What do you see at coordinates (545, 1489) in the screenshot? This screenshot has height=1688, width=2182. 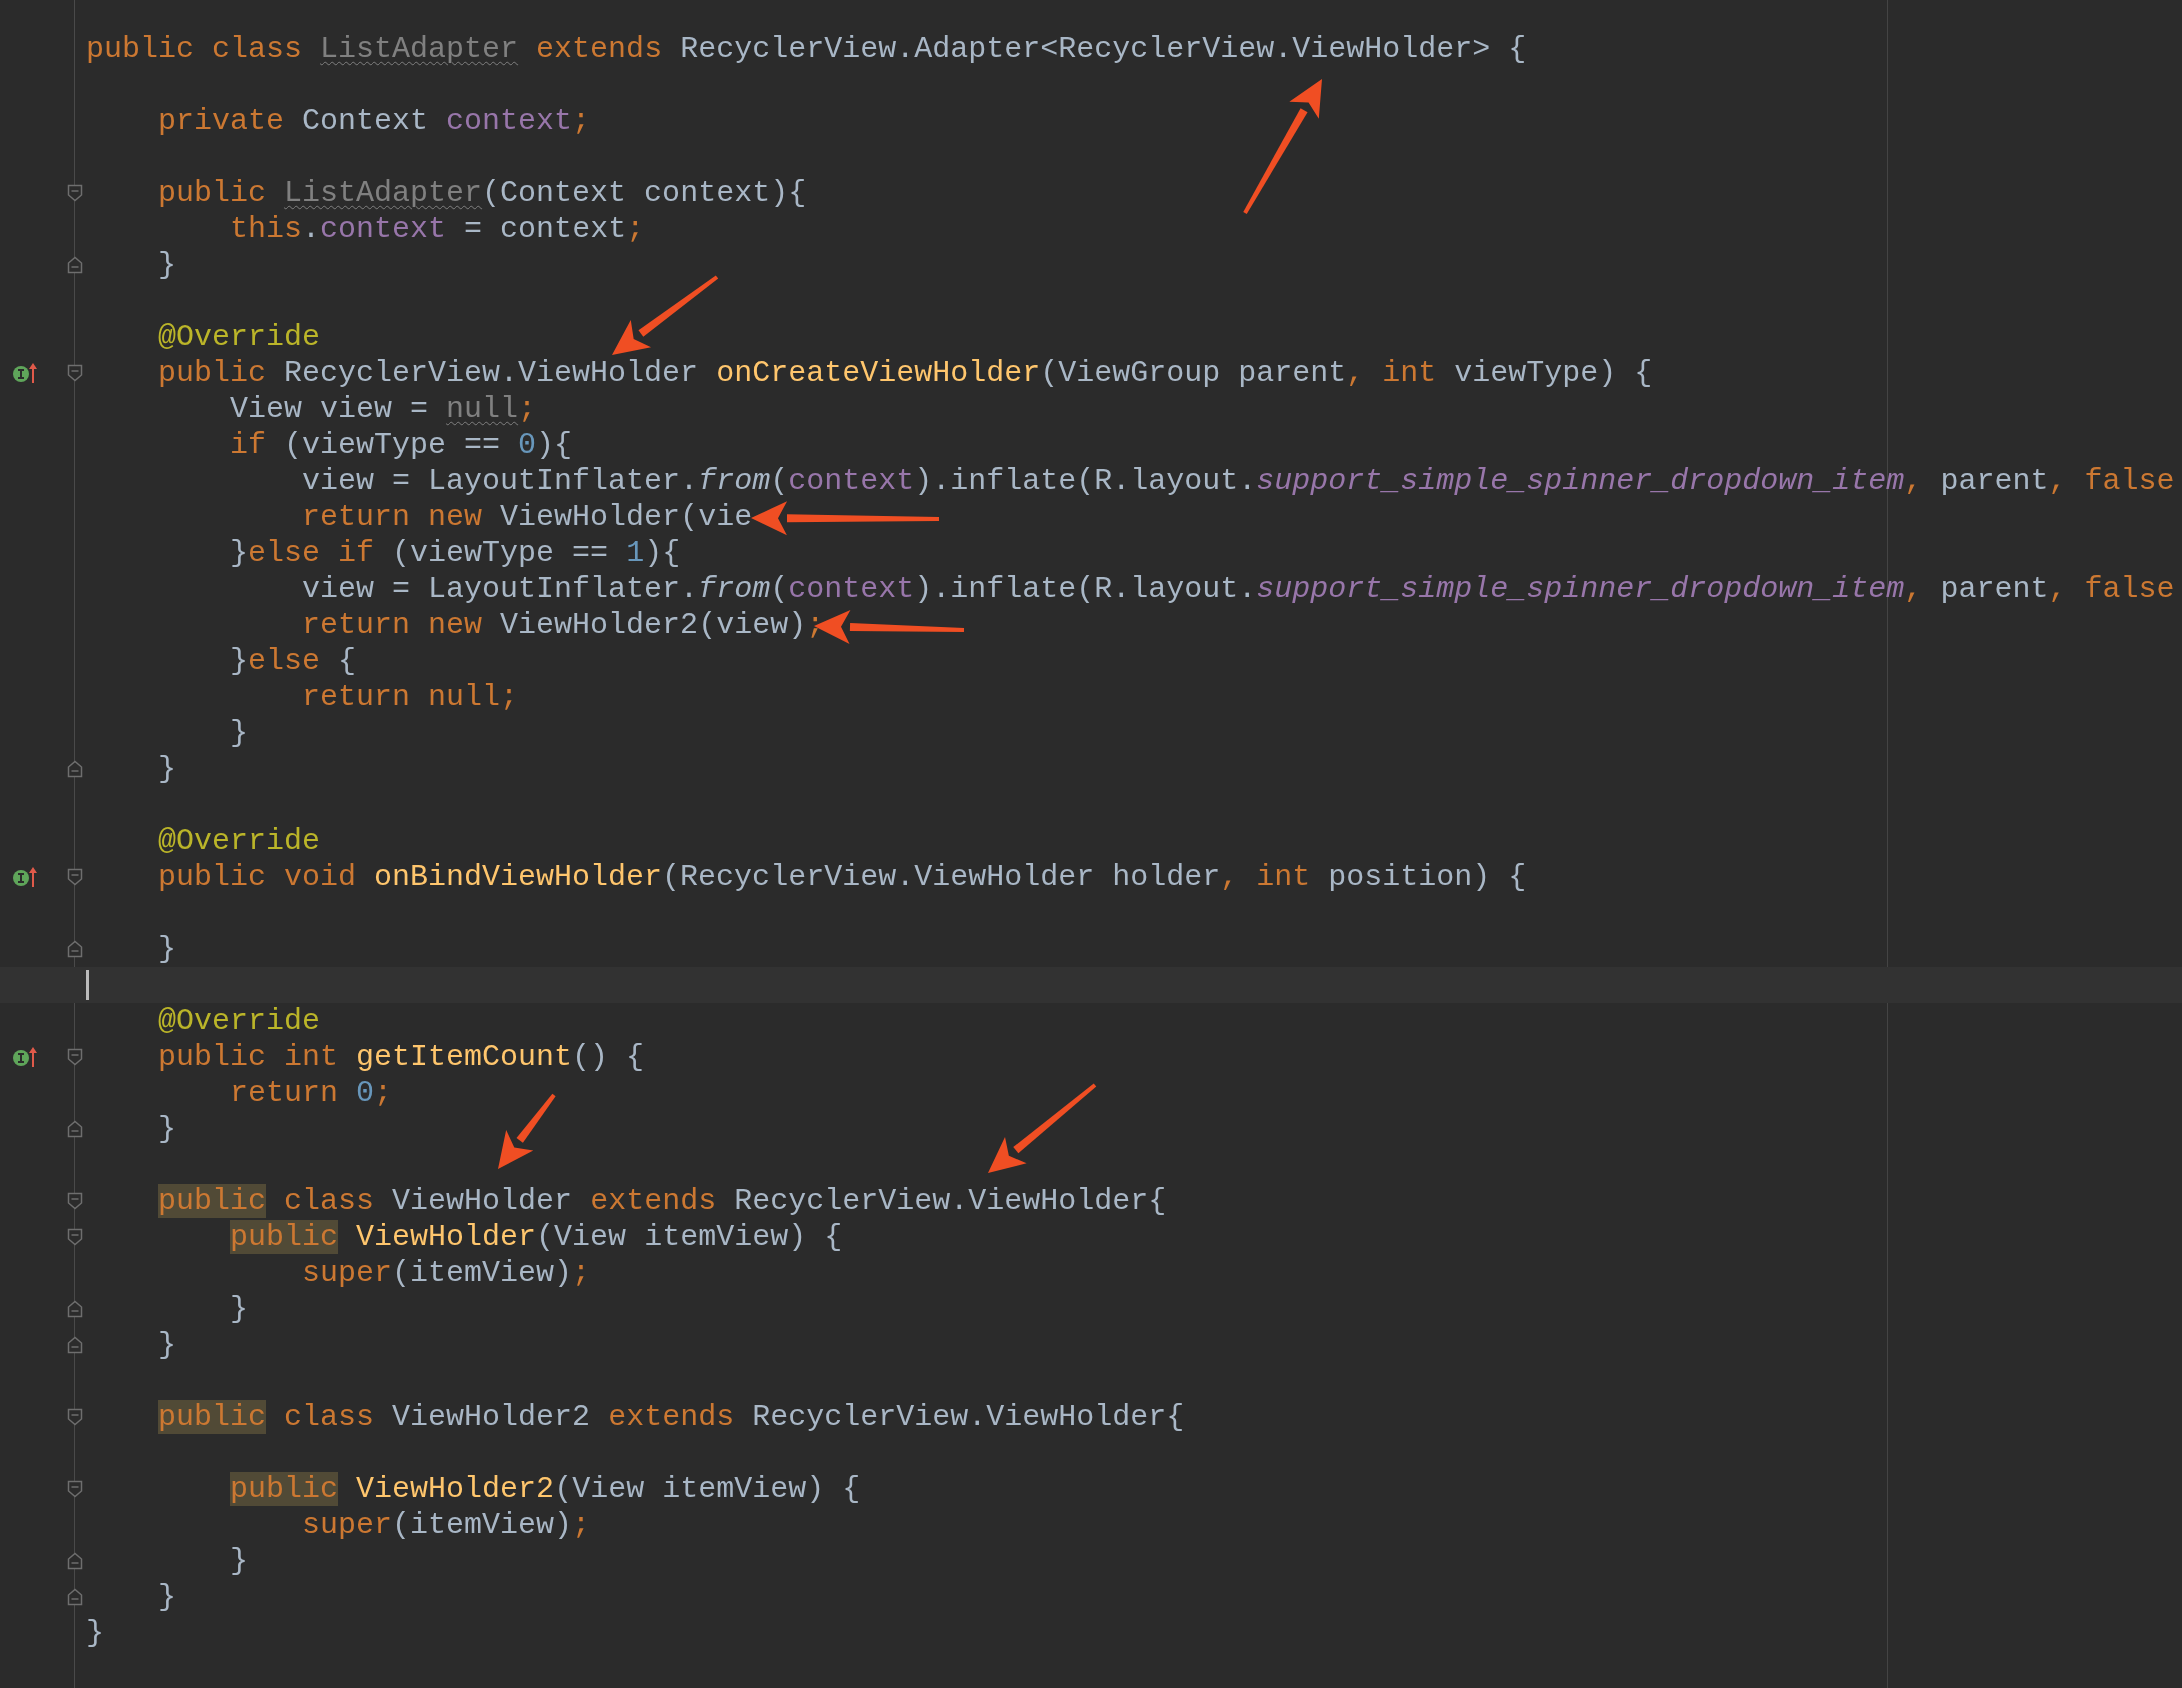 I see `code-line: public ViewHolder2(View itemView) {` at bounding box center [545, 1489].